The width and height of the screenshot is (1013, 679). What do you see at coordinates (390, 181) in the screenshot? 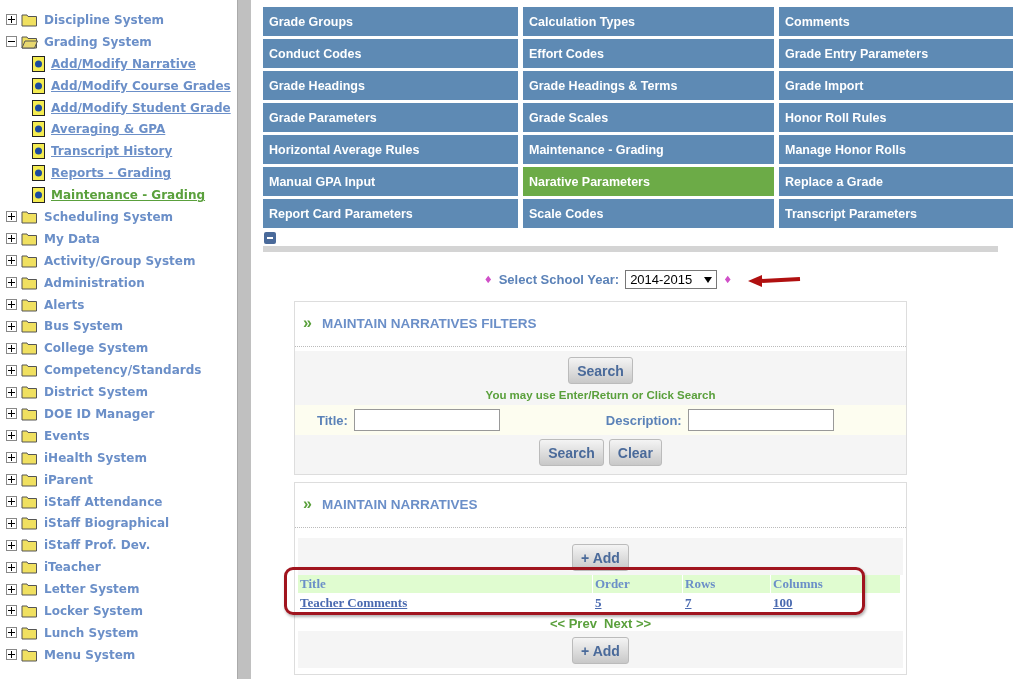
I see `menu-tile: Manual GPA Input` at bounding box center [390, 181].